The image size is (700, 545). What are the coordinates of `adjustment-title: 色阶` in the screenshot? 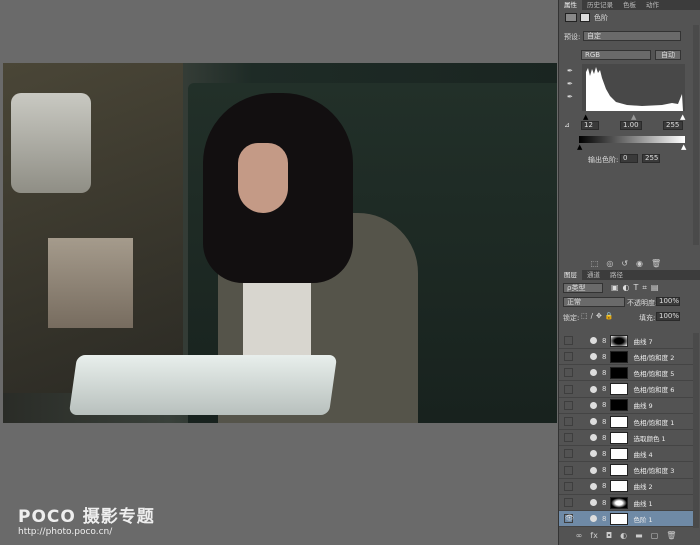 It's located at (601, 18).